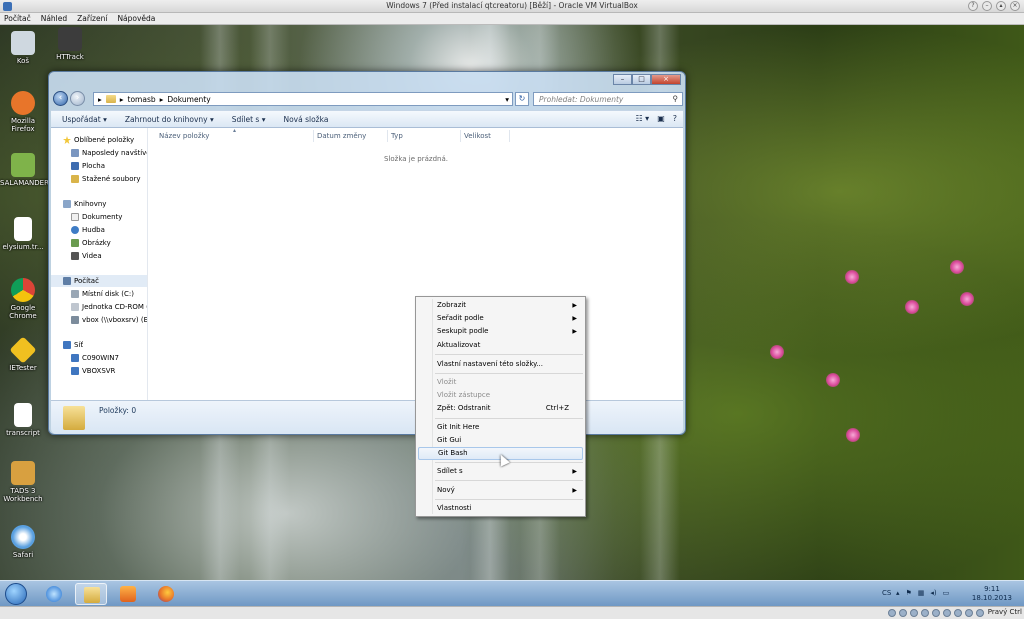 The height and width of the screenshot is (619, 1024). I want to click on optical-drive-status-icon, so click(903, 613).